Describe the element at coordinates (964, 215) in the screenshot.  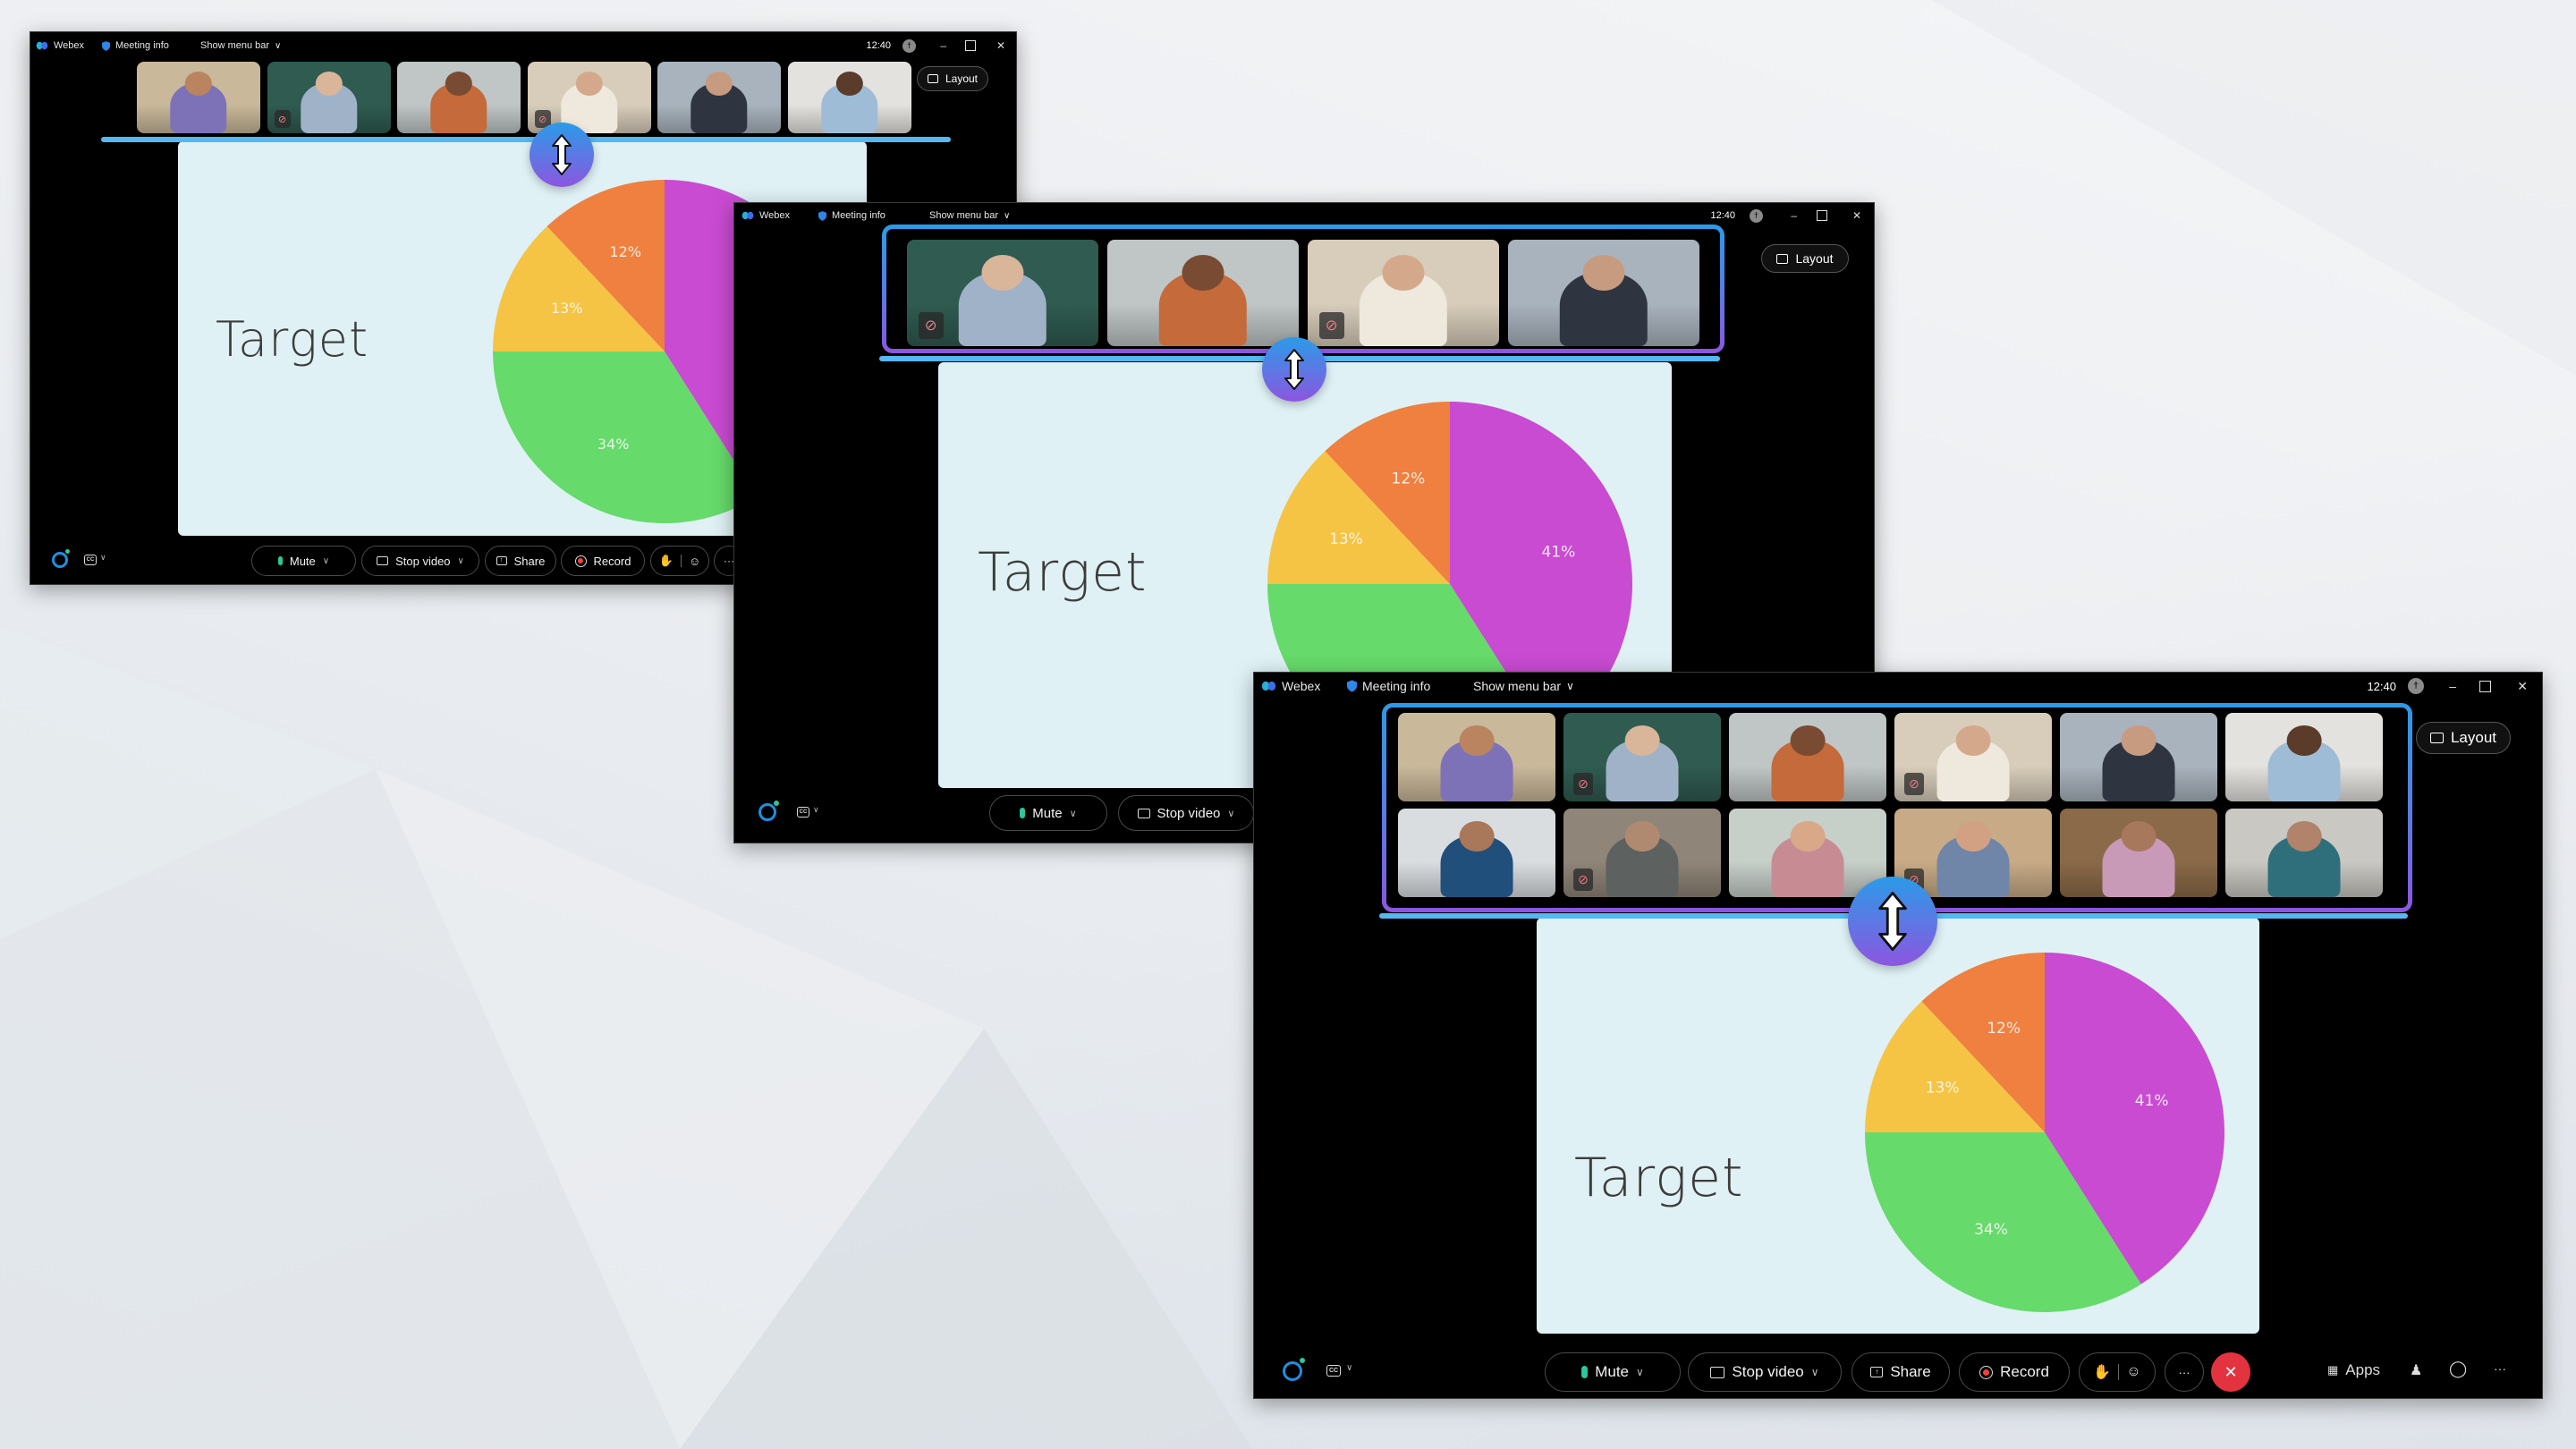
I see `show-menu-bar-label: Show menu bar` at that location.